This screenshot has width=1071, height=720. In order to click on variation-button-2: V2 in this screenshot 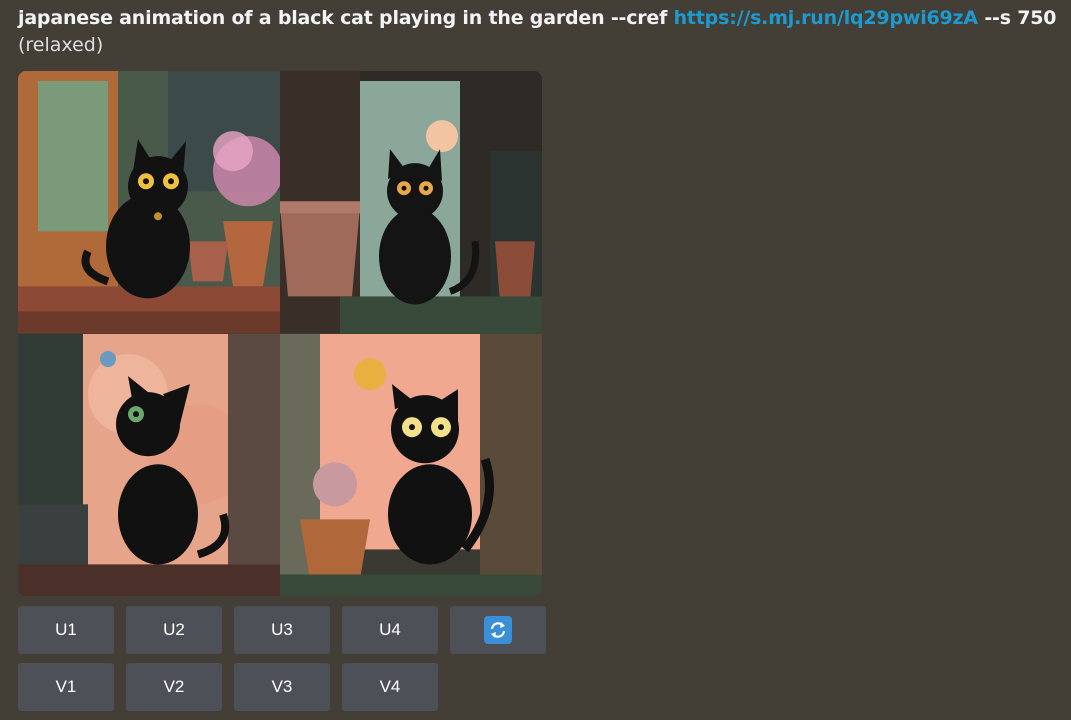, I will do `click(174, 687)`.